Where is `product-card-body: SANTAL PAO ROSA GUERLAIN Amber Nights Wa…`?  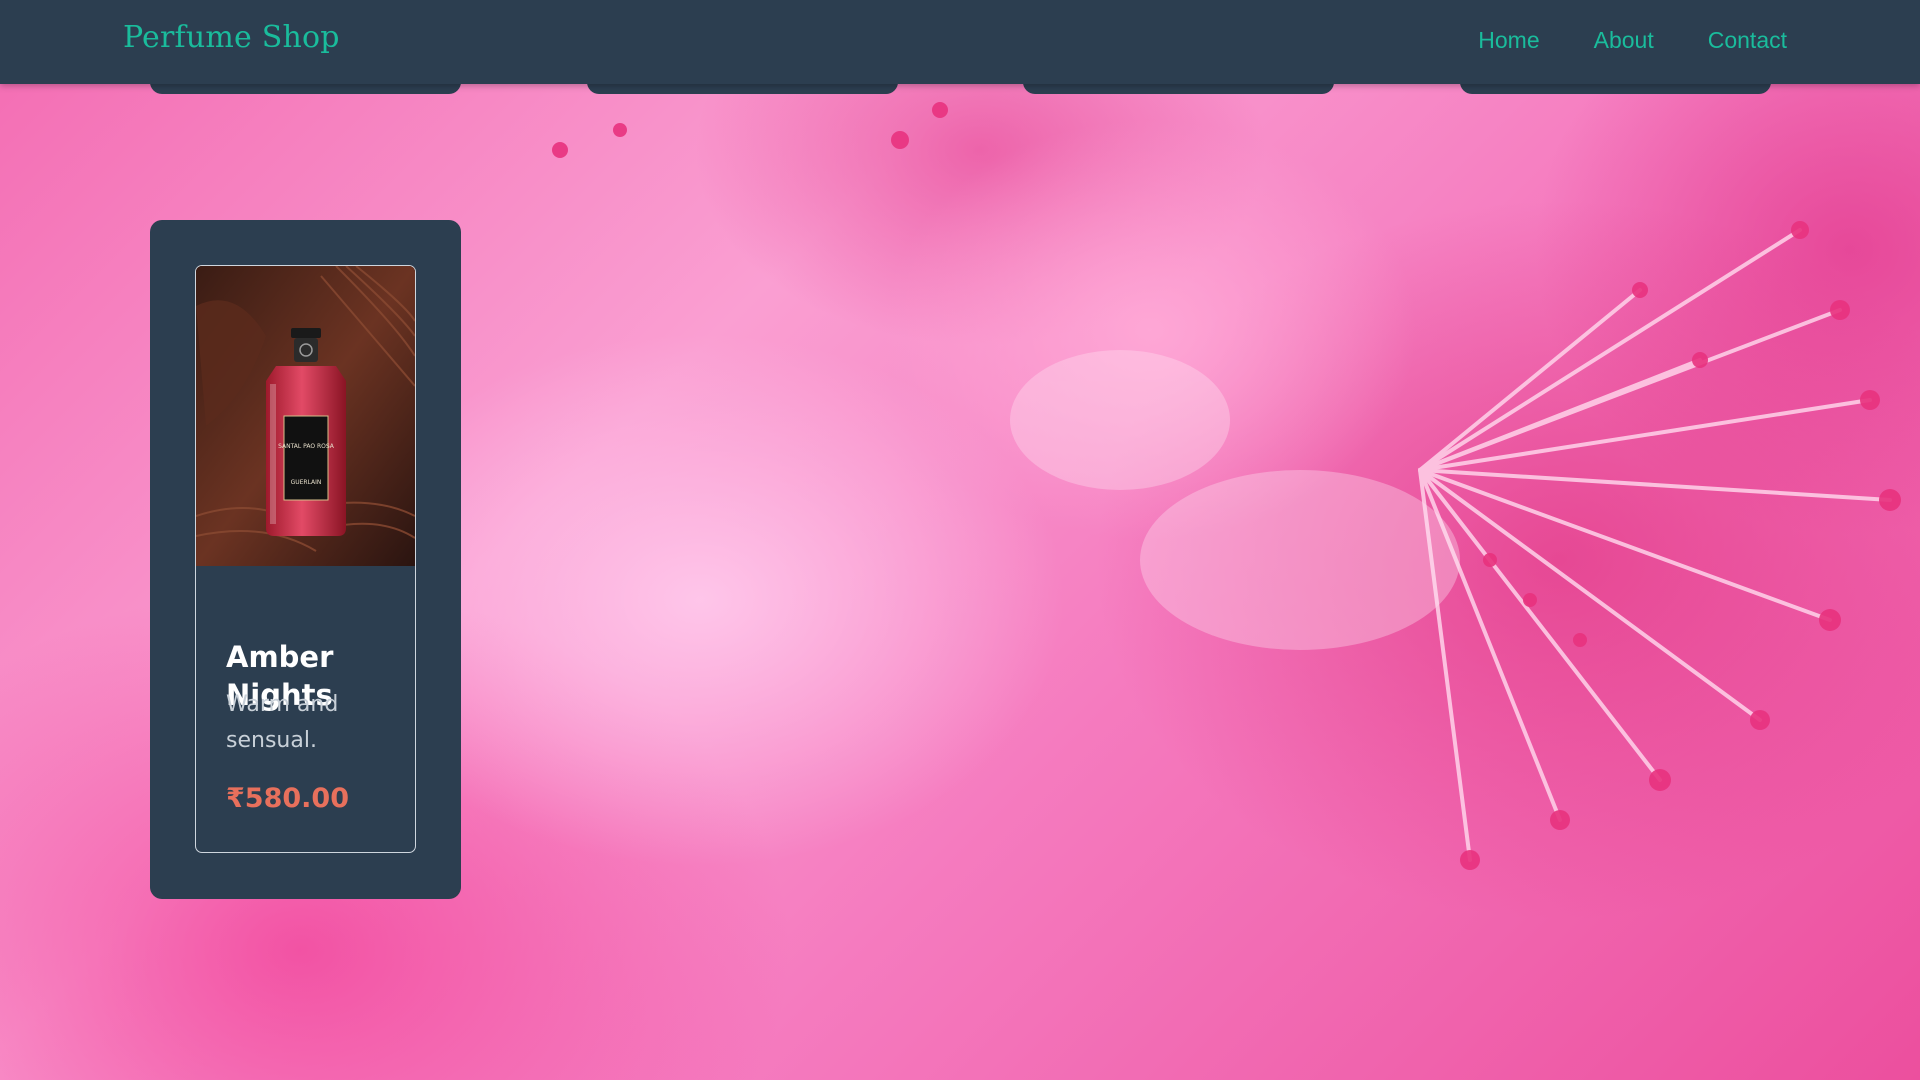 product-card-body: SANTAL PAO ROSA GUERLAIN Amber Nights Wa… is located at coordinates (305, 559).